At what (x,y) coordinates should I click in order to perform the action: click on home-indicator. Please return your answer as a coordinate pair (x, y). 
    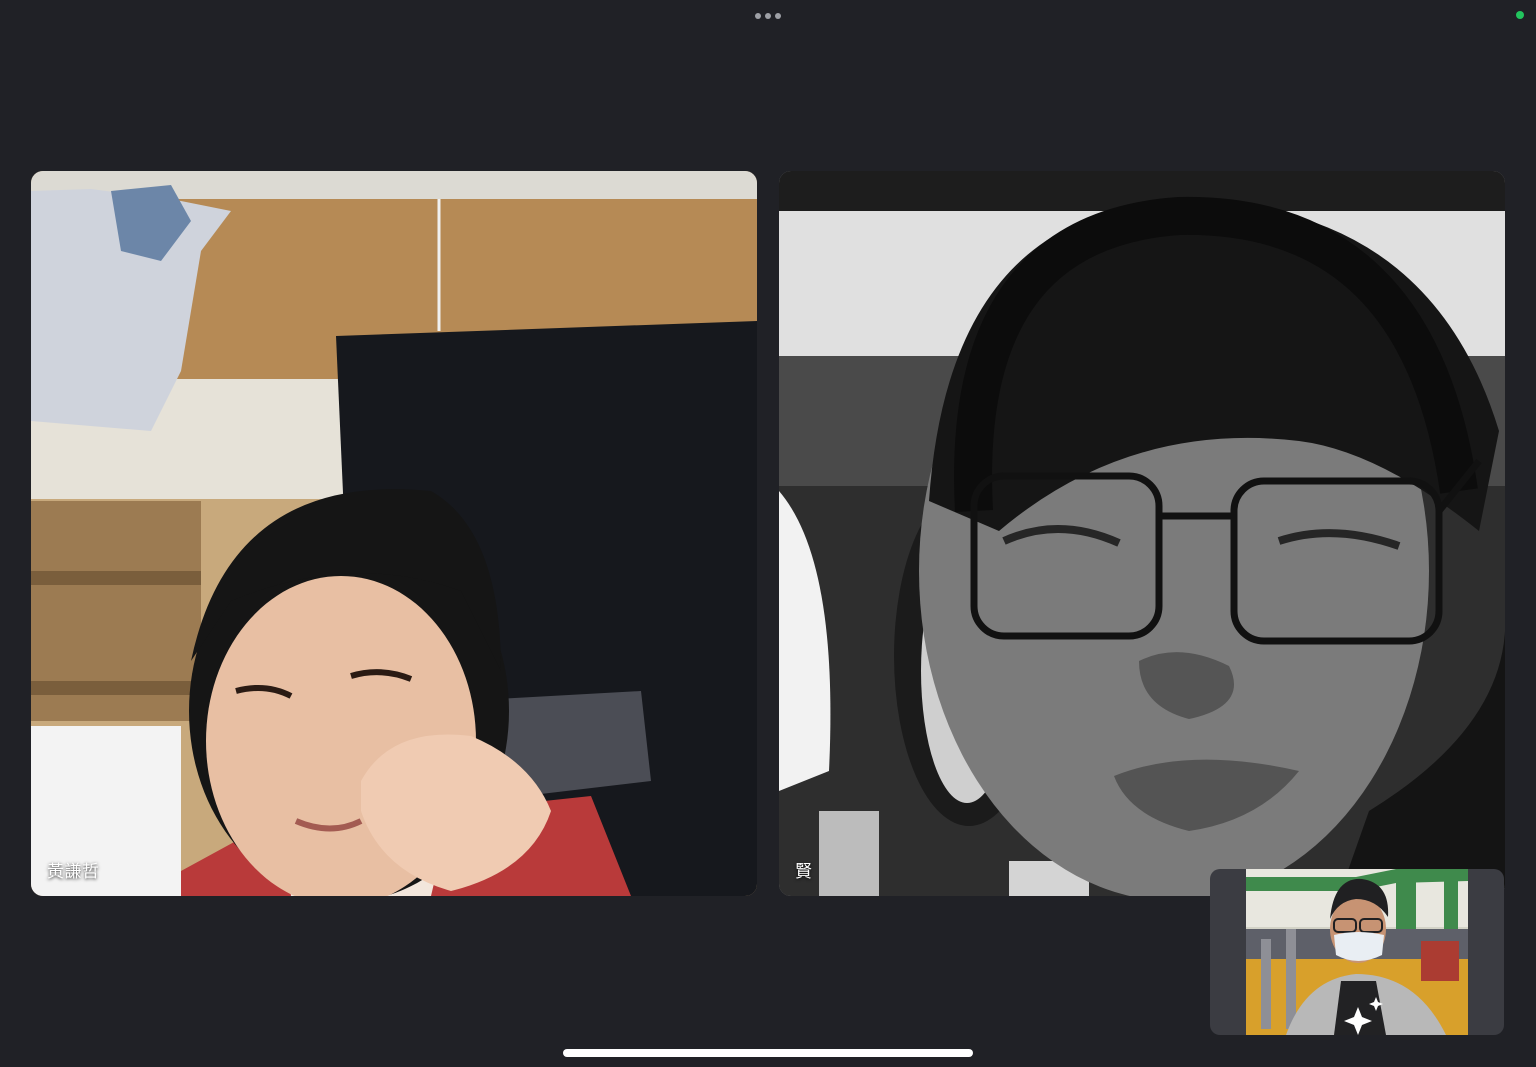
    Looking at the image, I should click on (768, 1053).